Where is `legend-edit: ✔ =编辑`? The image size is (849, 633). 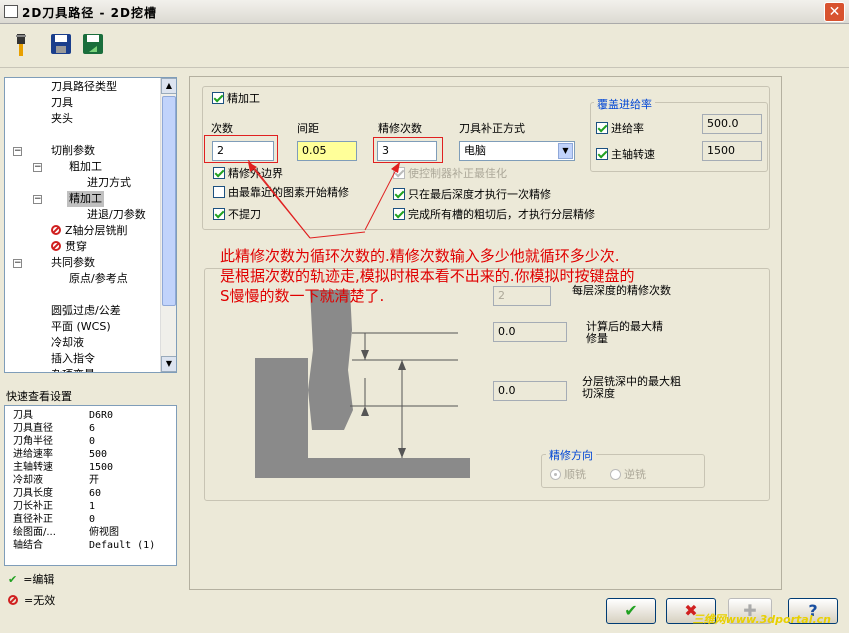
legend-edit: ✔ =编辑 is located at coordinates (31, 579).